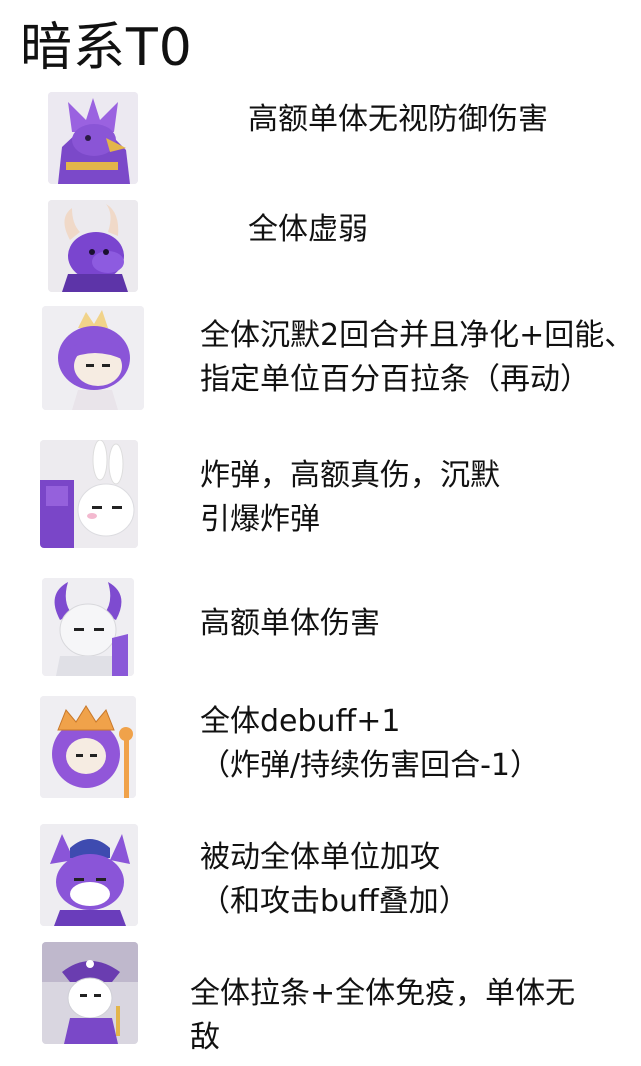 This screenshot has width=641, height=1066. I want to click on hero-row: 全体沉默2回合并且净化+回能、 指定单位百分百拉条（再动）, so click(320, 358).